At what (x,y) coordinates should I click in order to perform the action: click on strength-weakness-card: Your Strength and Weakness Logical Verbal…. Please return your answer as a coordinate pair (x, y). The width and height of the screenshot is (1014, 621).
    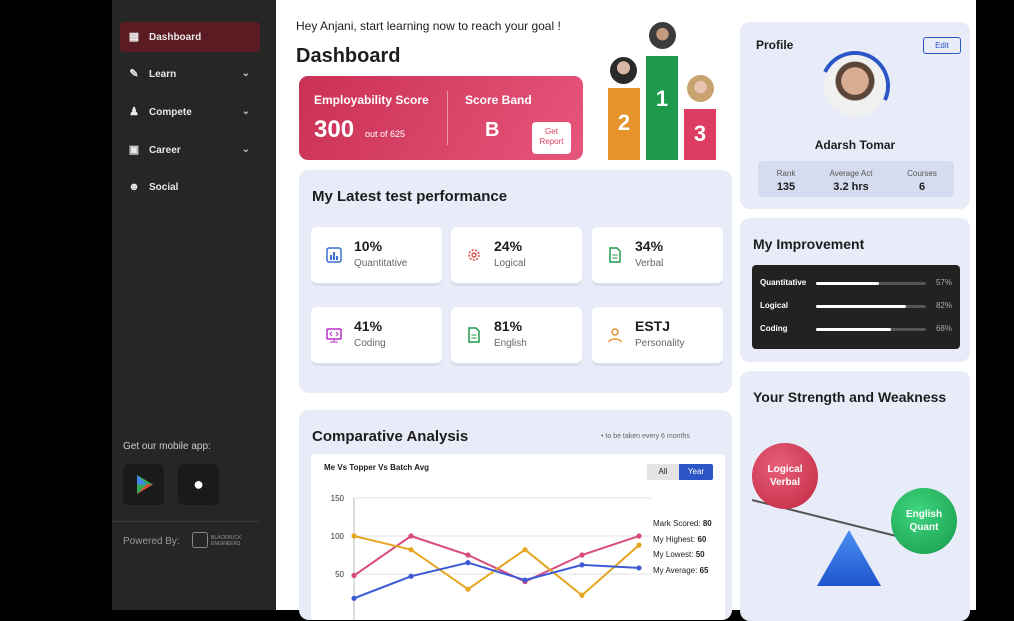
    Looking at the image, I should click on (855, 496).